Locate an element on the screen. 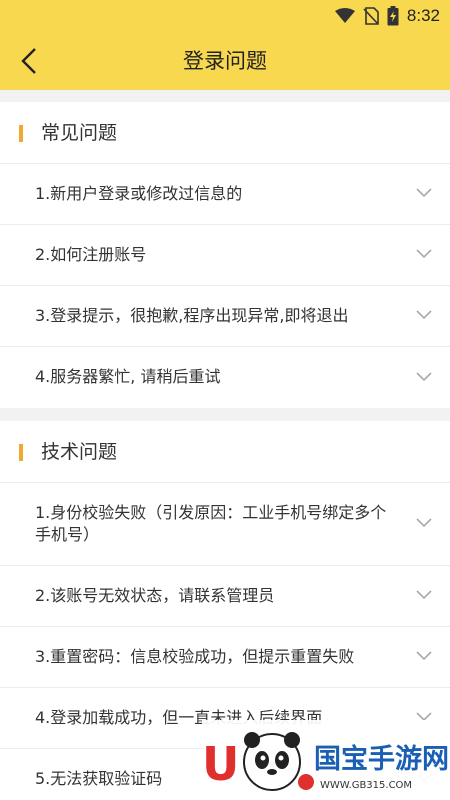  faq-question: 1.身份校验失败（引发原因：工业手机号绑定多个手机号） is located at coordinates (211, 523).